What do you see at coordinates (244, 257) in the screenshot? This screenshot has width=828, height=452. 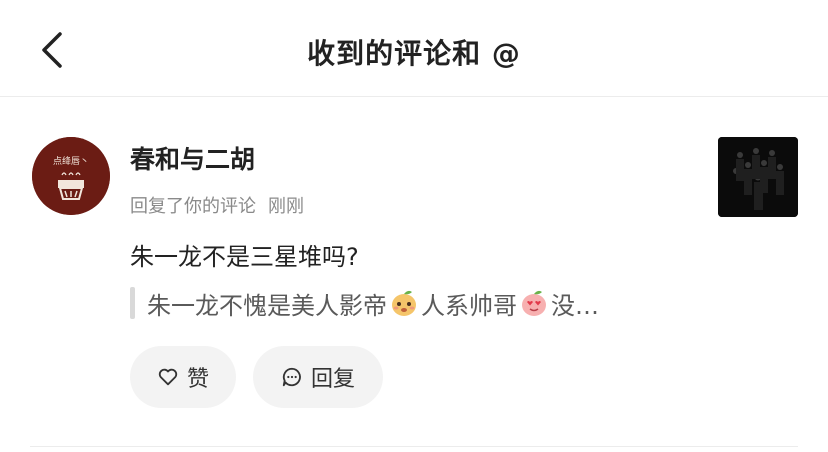 I see `reply-comment-text: 朱一龙不是三星堆吗?` at bounding box center [244, 257].